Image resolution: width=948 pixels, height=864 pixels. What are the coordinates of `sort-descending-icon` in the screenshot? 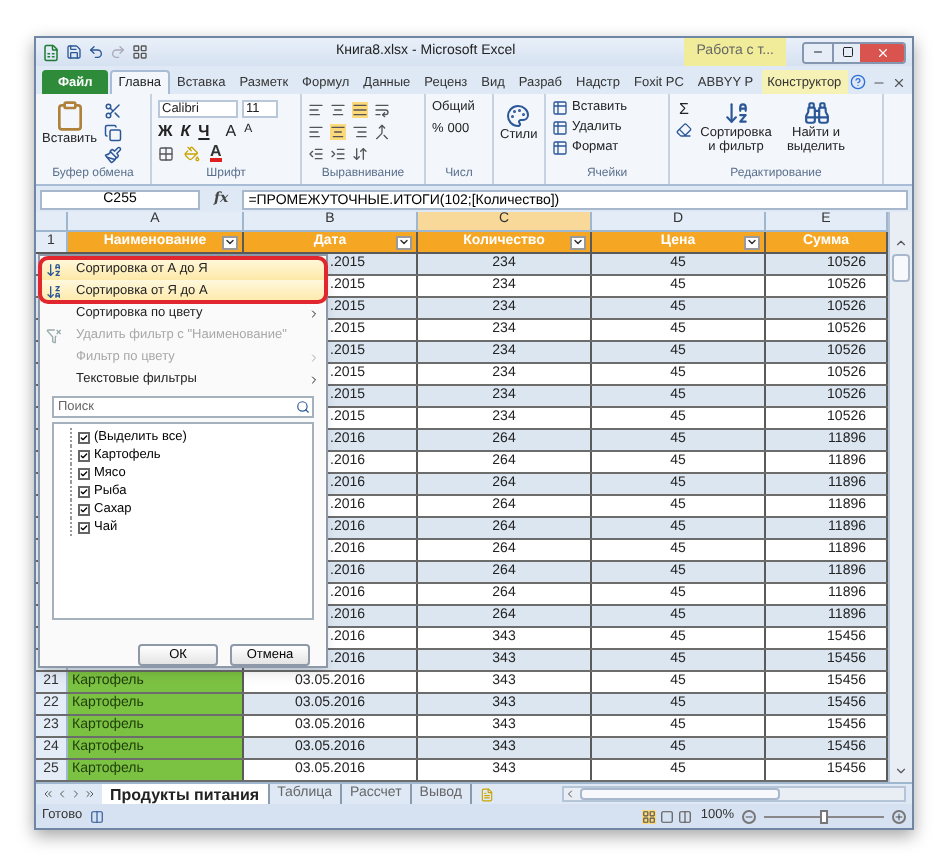 It's located at (54, 291).